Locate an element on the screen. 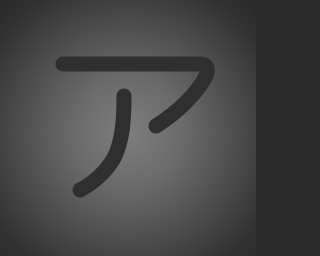 This screenshot has width=320, height=256. glyph-vertical-sweep-stroke is located at coordinates (102, 143).